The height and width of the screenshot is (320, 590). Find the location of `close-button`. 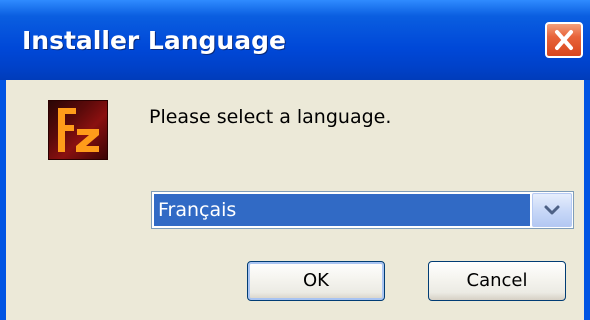

close-button is located at coordinates (564, 40).